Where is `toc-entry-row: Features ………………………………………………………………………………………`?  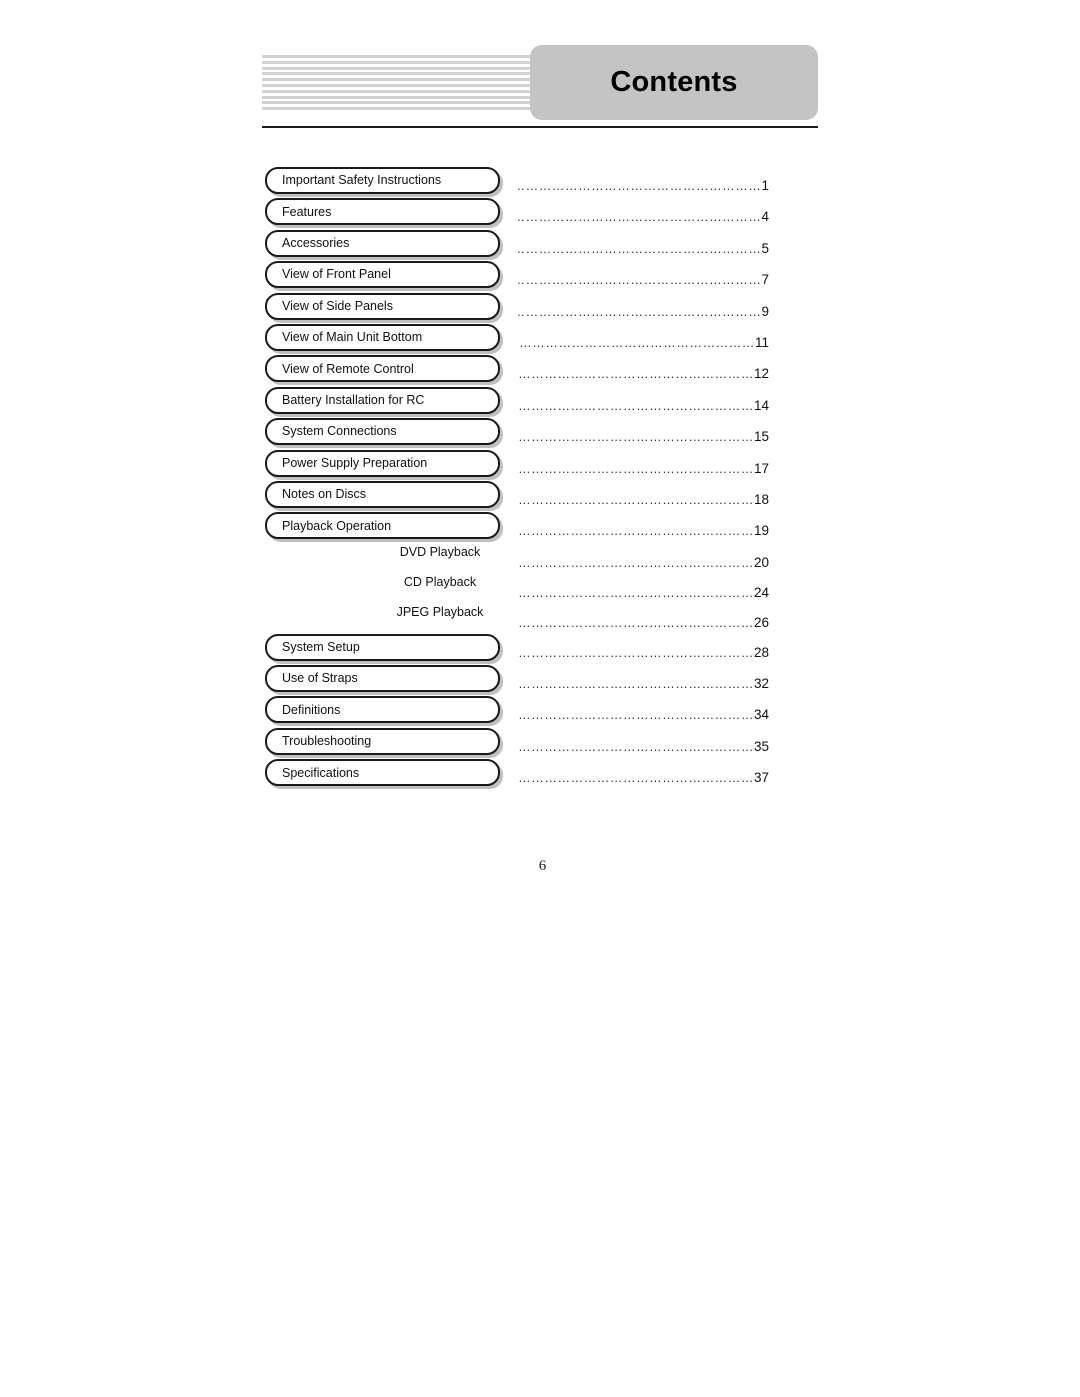
toc-entry-row: Features ……………………………………………………………………………………… is located at coordinates (540, 212).